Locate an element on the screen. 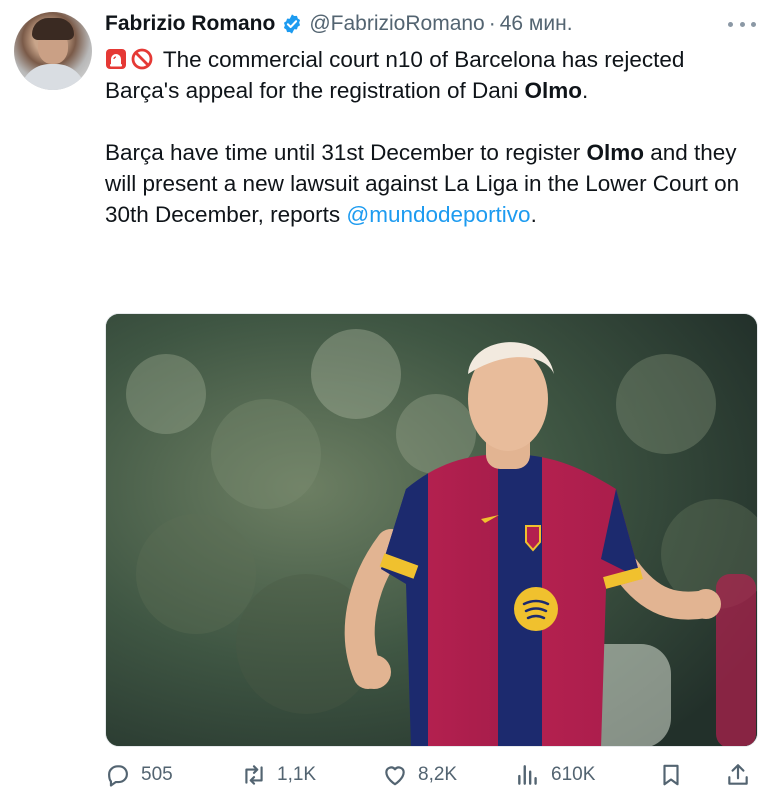 The height and width of the screenshot is (800, 774). share-button is located at coordinates (738, 775).